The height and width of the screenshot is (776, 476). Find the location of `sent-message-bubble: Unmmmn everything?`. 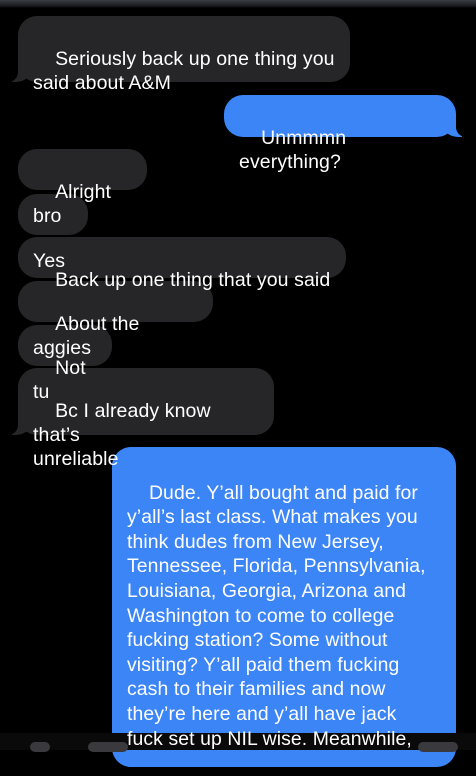

sent-message-bubble: Unmmmn everything? is located at coordinates (345, 134).